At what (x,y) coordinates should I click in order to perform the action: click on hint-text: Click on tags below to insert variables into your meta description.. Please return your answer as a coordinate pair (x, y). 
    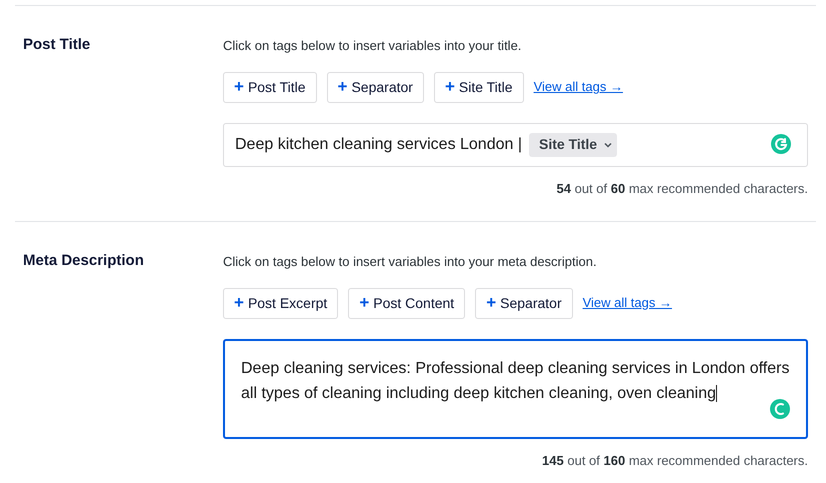
    Looking at the image, I should click on (410, 262).